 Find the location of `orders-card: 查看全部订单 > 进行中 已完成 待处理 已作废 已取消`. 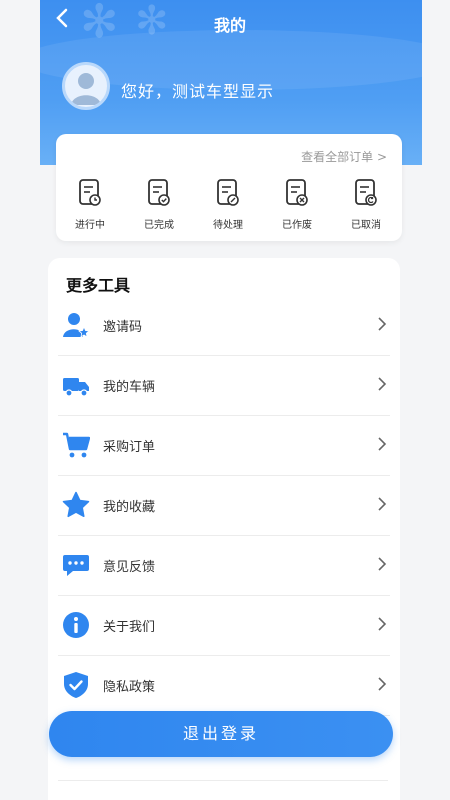

orders-card: 查看全部订单 > 进行中 已完成 待处理 已作废 已取消 is located at coordinates (229, 187).